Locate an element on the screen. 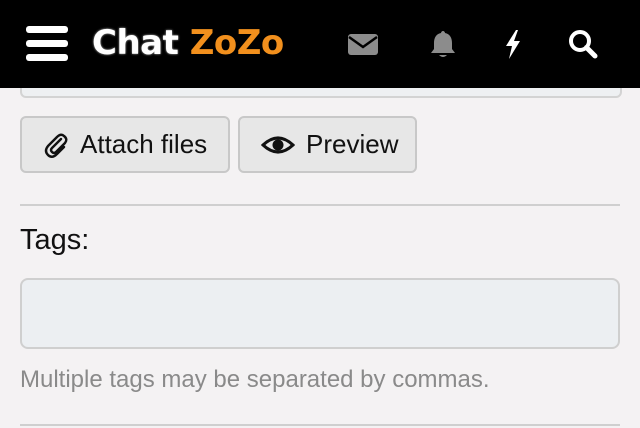 This screenshot has width=640, height=428. preview-button: Preview is located at coordinates (327, 144).